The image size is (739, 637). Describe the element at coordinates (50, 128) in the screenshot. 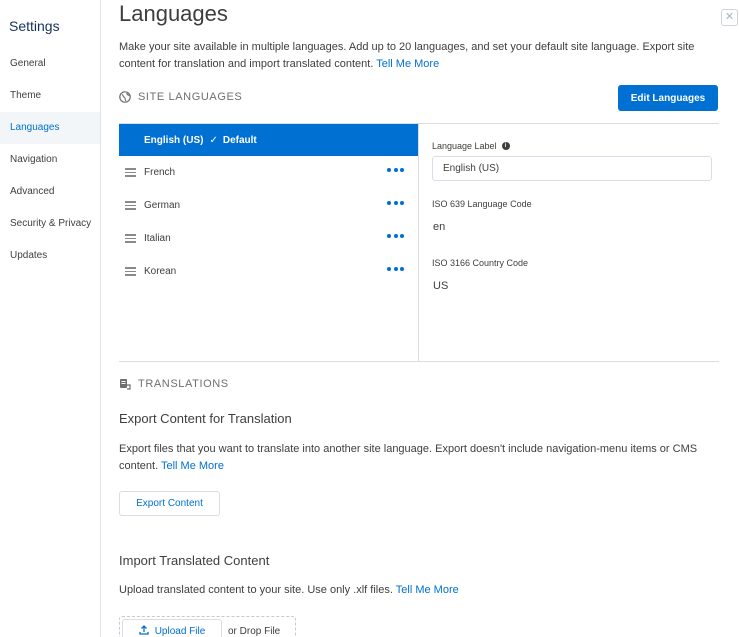

I see `sidebar-item-languages: Languages` at that location.